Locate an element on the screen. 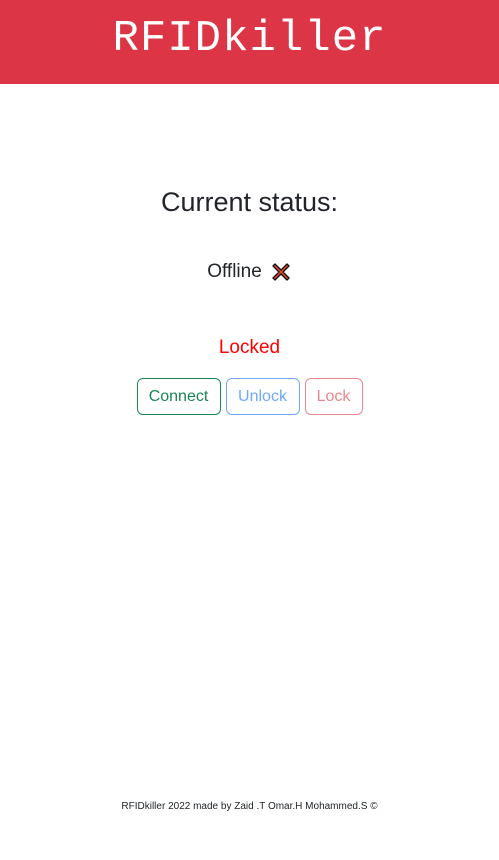 This screenshot has height=860, width=499. lock-state-label: Locked is located at coordinates (249, 347).